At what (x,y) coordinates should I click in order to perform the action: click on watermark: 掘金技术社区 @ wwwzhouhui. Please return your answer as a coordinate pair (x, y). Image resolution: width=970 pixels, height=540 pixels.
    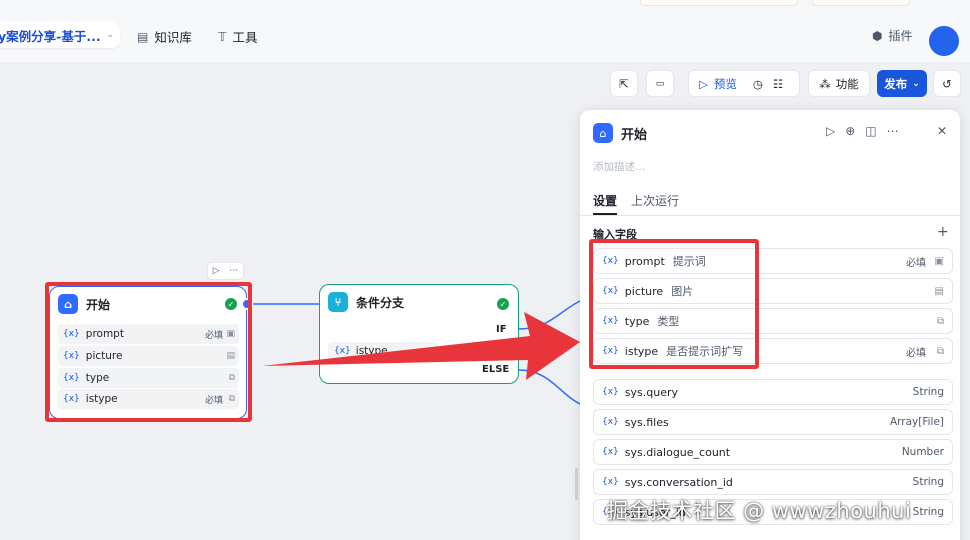
    Looking at the image, I should click on (759, 511).